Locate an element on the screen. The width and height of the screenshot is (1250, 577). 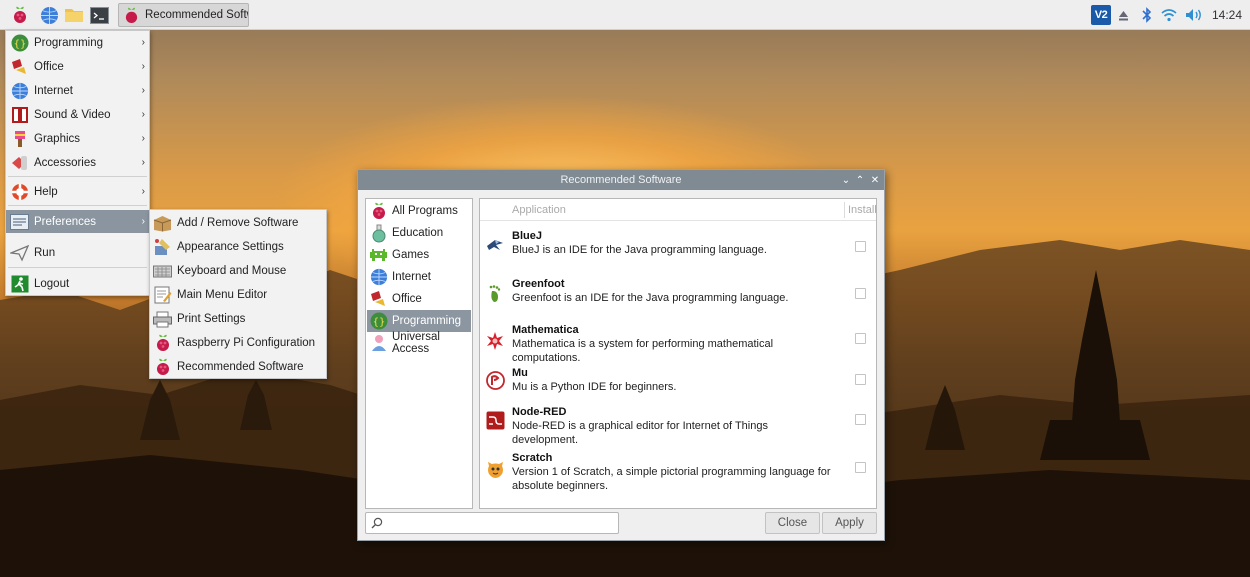
category-office: Office is located at coordinates (419, 299).